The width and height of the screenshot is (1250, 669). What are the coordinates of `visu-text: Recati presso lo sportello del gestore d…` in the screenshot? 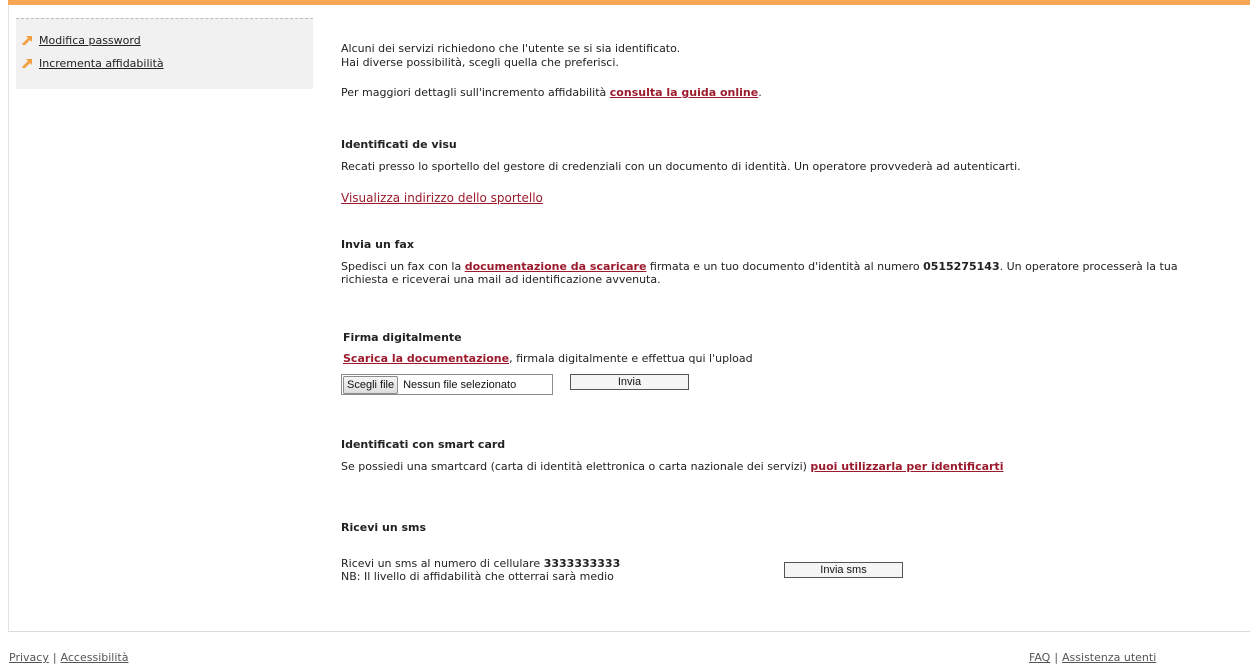 It's located at (681, 166).